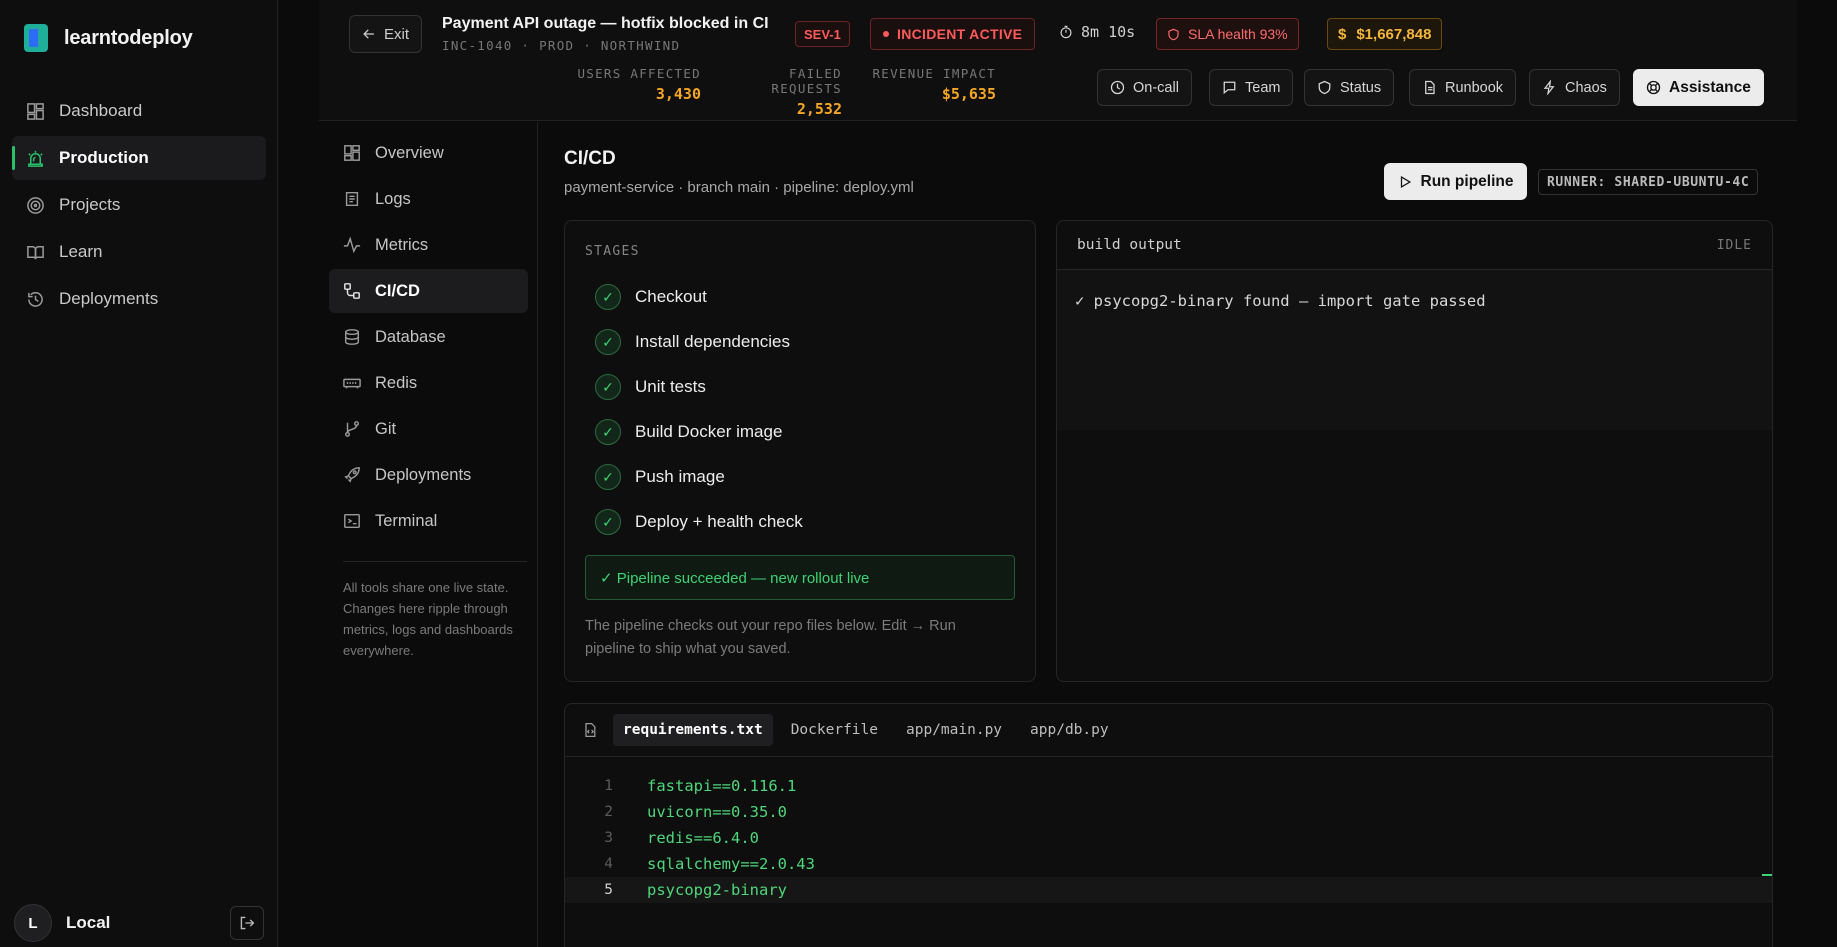 This screenshot has width=1837, height=947. I want to click on runbook-button: Runbook, so click(1463, 87).